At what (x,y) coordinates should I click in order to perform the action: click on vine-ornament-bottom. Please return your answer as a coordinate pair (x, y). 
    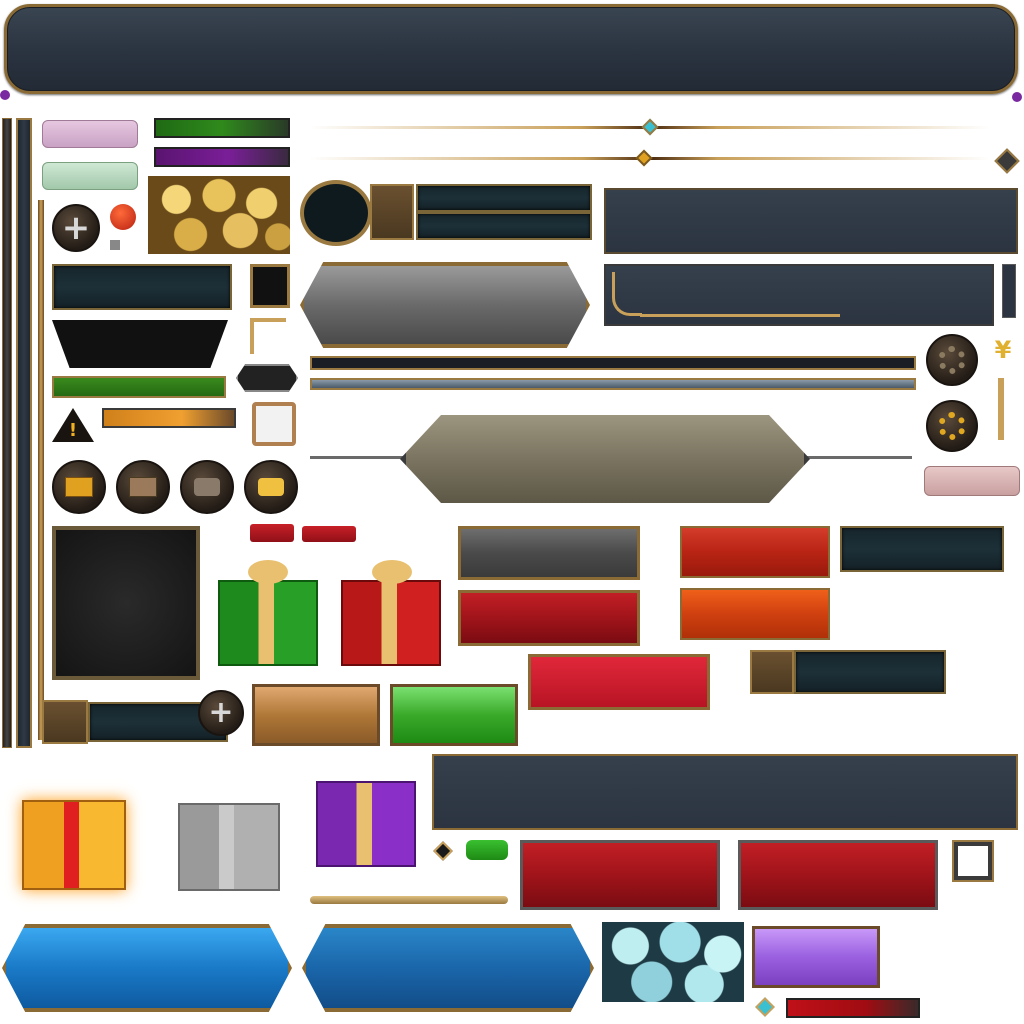
    Looking at the image, I should click on (740, 315).